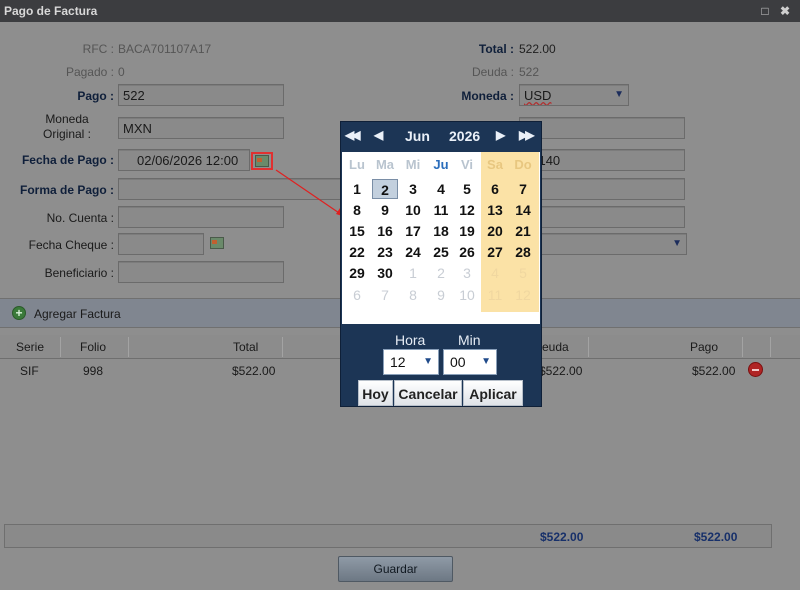  Describe the element at coordinates (469, 340) in the screenshot. I see `min-label: Min` at that location.